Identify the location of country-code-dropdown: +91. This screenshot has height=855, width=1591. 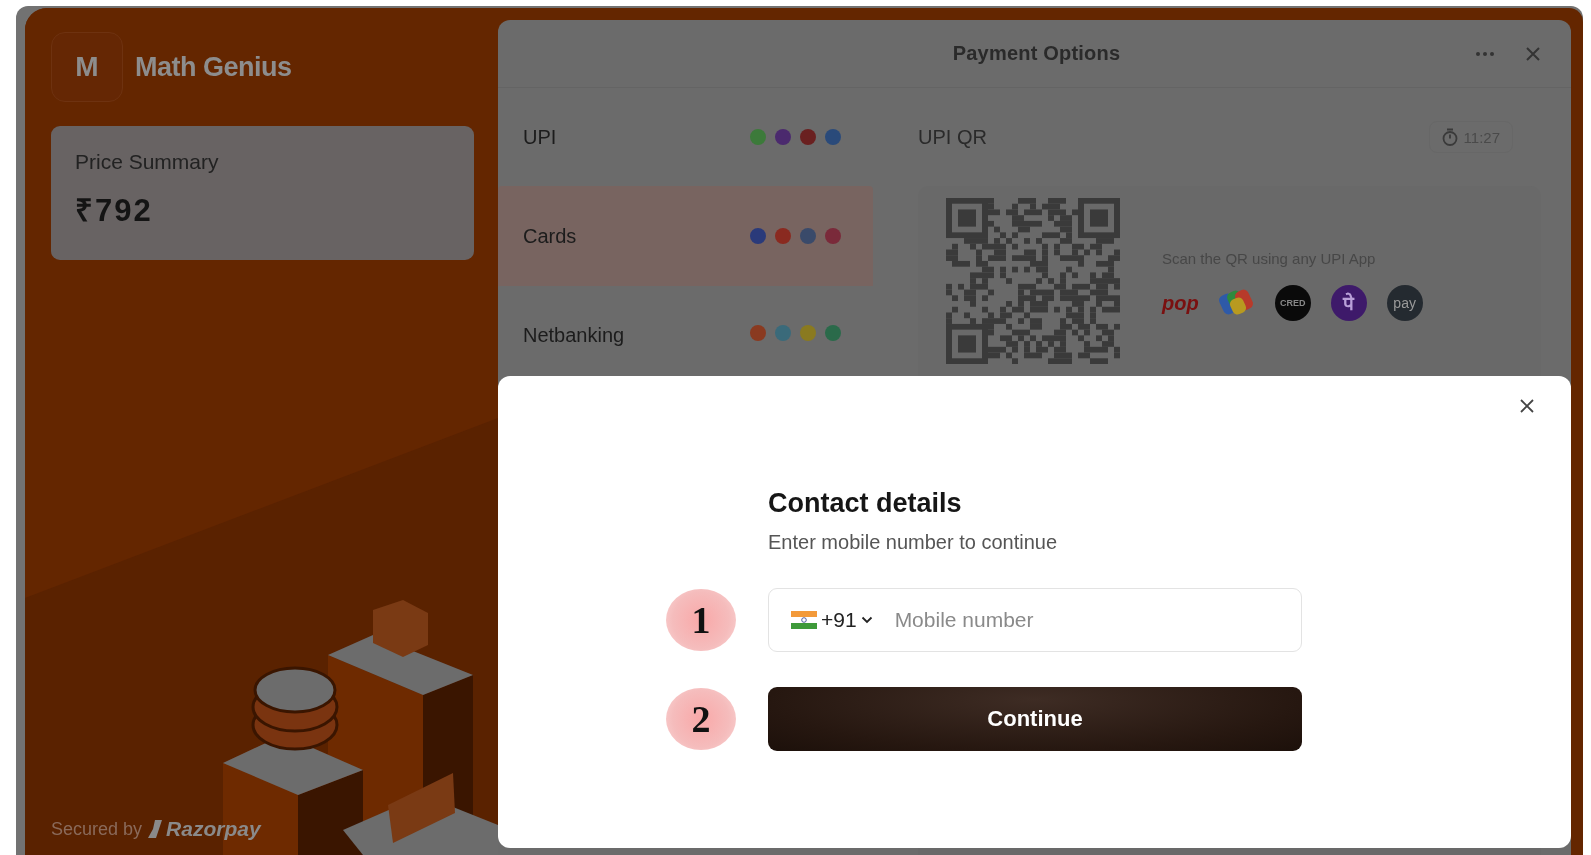
(832, 620).